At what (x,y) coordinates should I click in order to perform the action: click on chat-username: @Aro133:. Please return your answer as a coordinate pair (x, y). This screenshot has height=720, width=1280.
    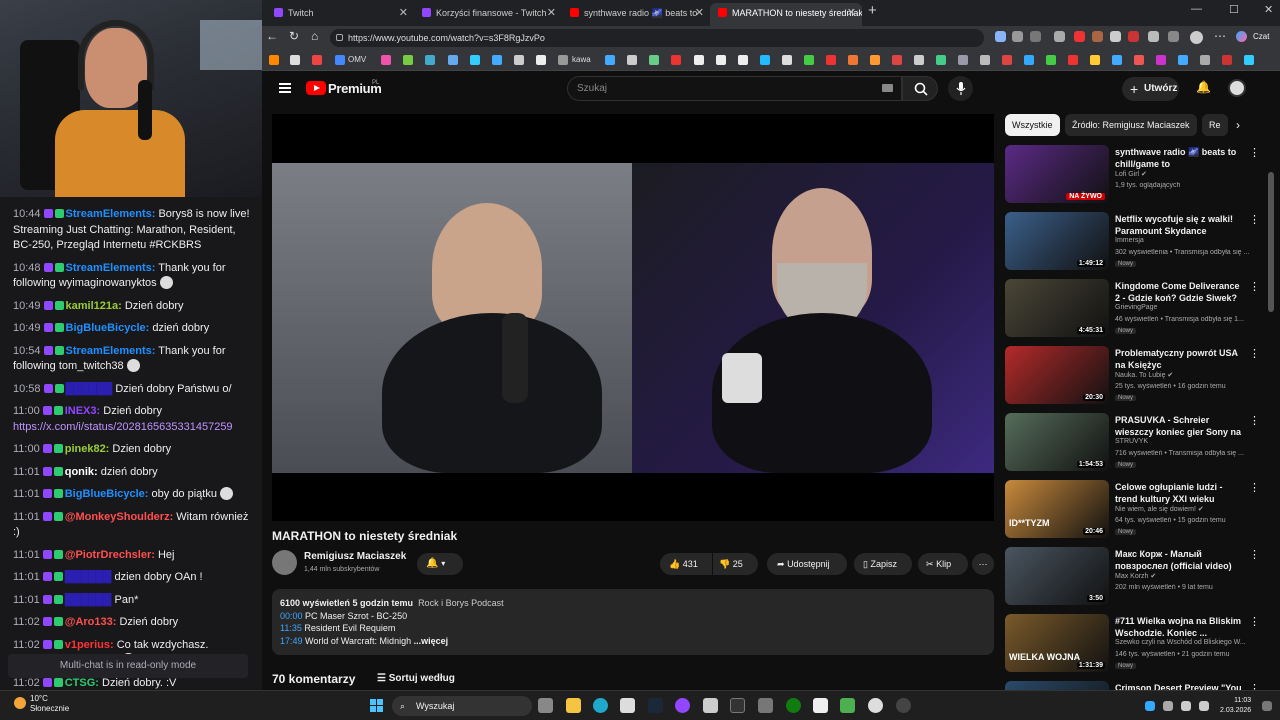
    Looking at the image, I should click on (91, 622).